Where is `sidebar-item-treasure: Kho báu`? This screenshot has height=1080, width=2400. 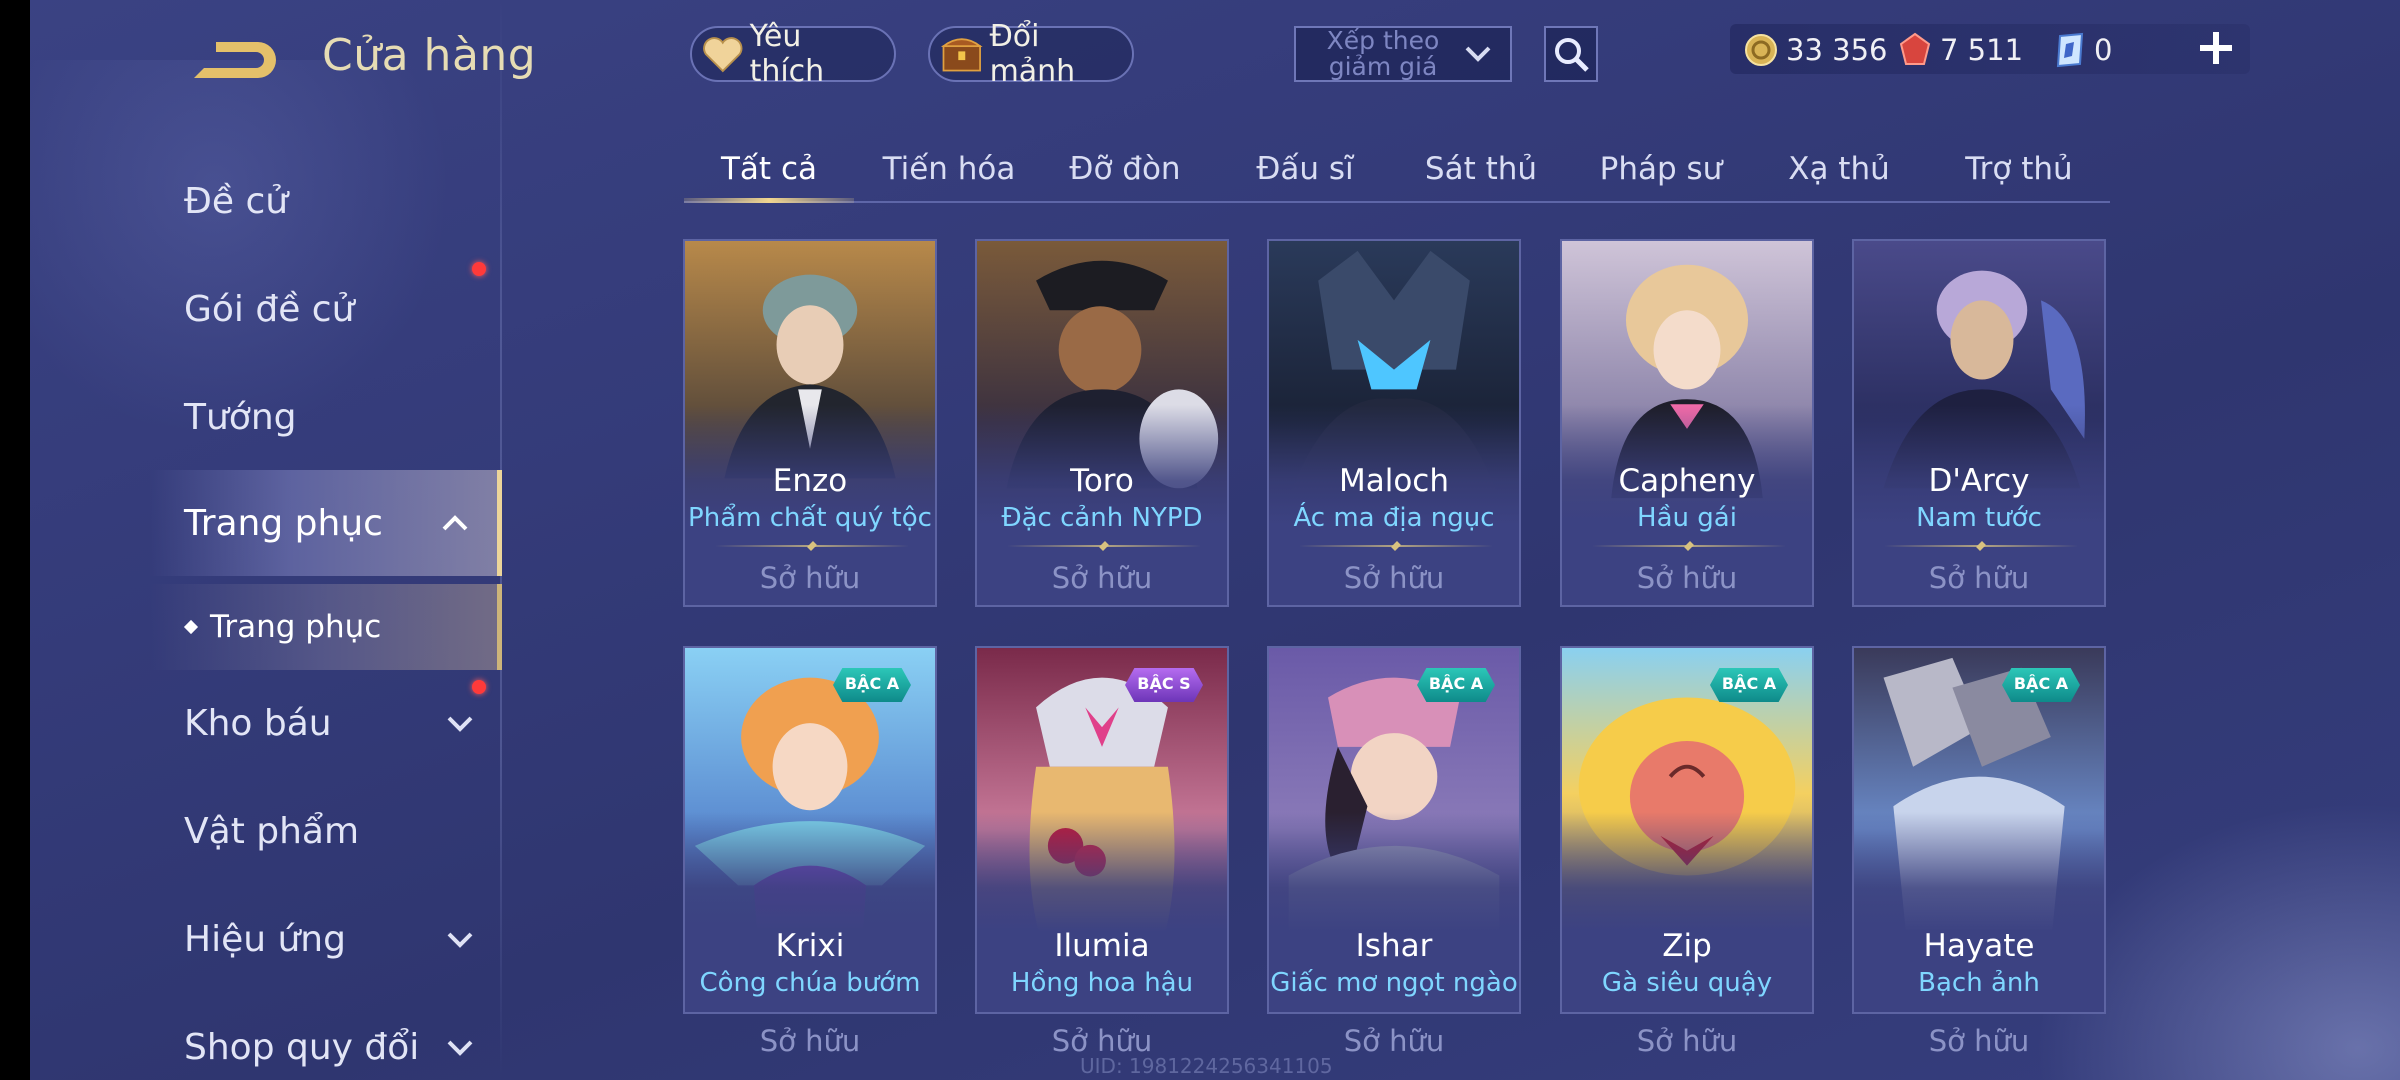 sidebar-item-treasure: Kho báu is located at coordinates (326, 723).